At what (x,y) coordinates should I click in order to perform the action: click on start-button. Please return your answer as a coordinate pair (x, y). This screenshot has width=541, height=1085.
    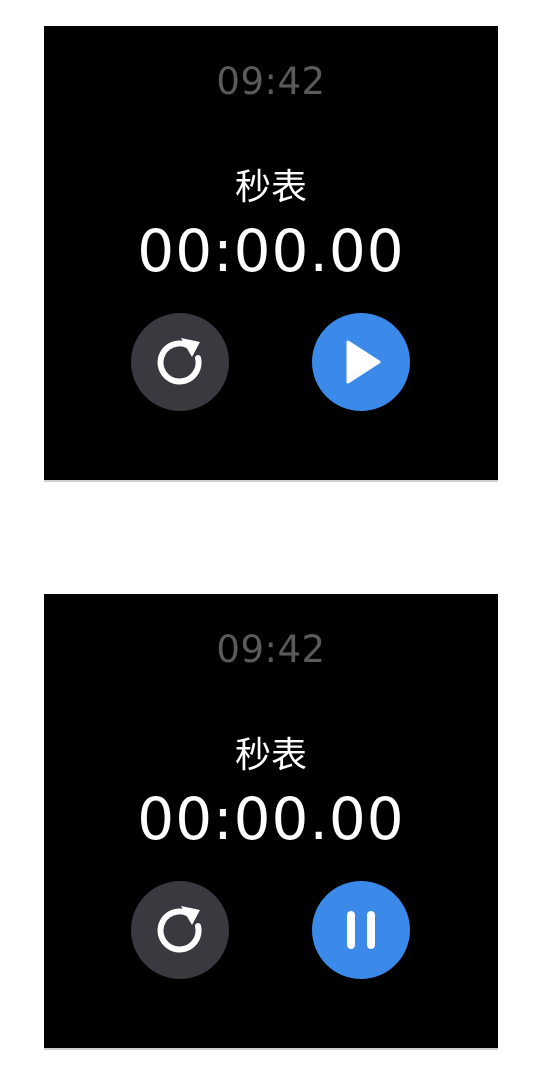
    Looking at the image, I should click on (361, 362).